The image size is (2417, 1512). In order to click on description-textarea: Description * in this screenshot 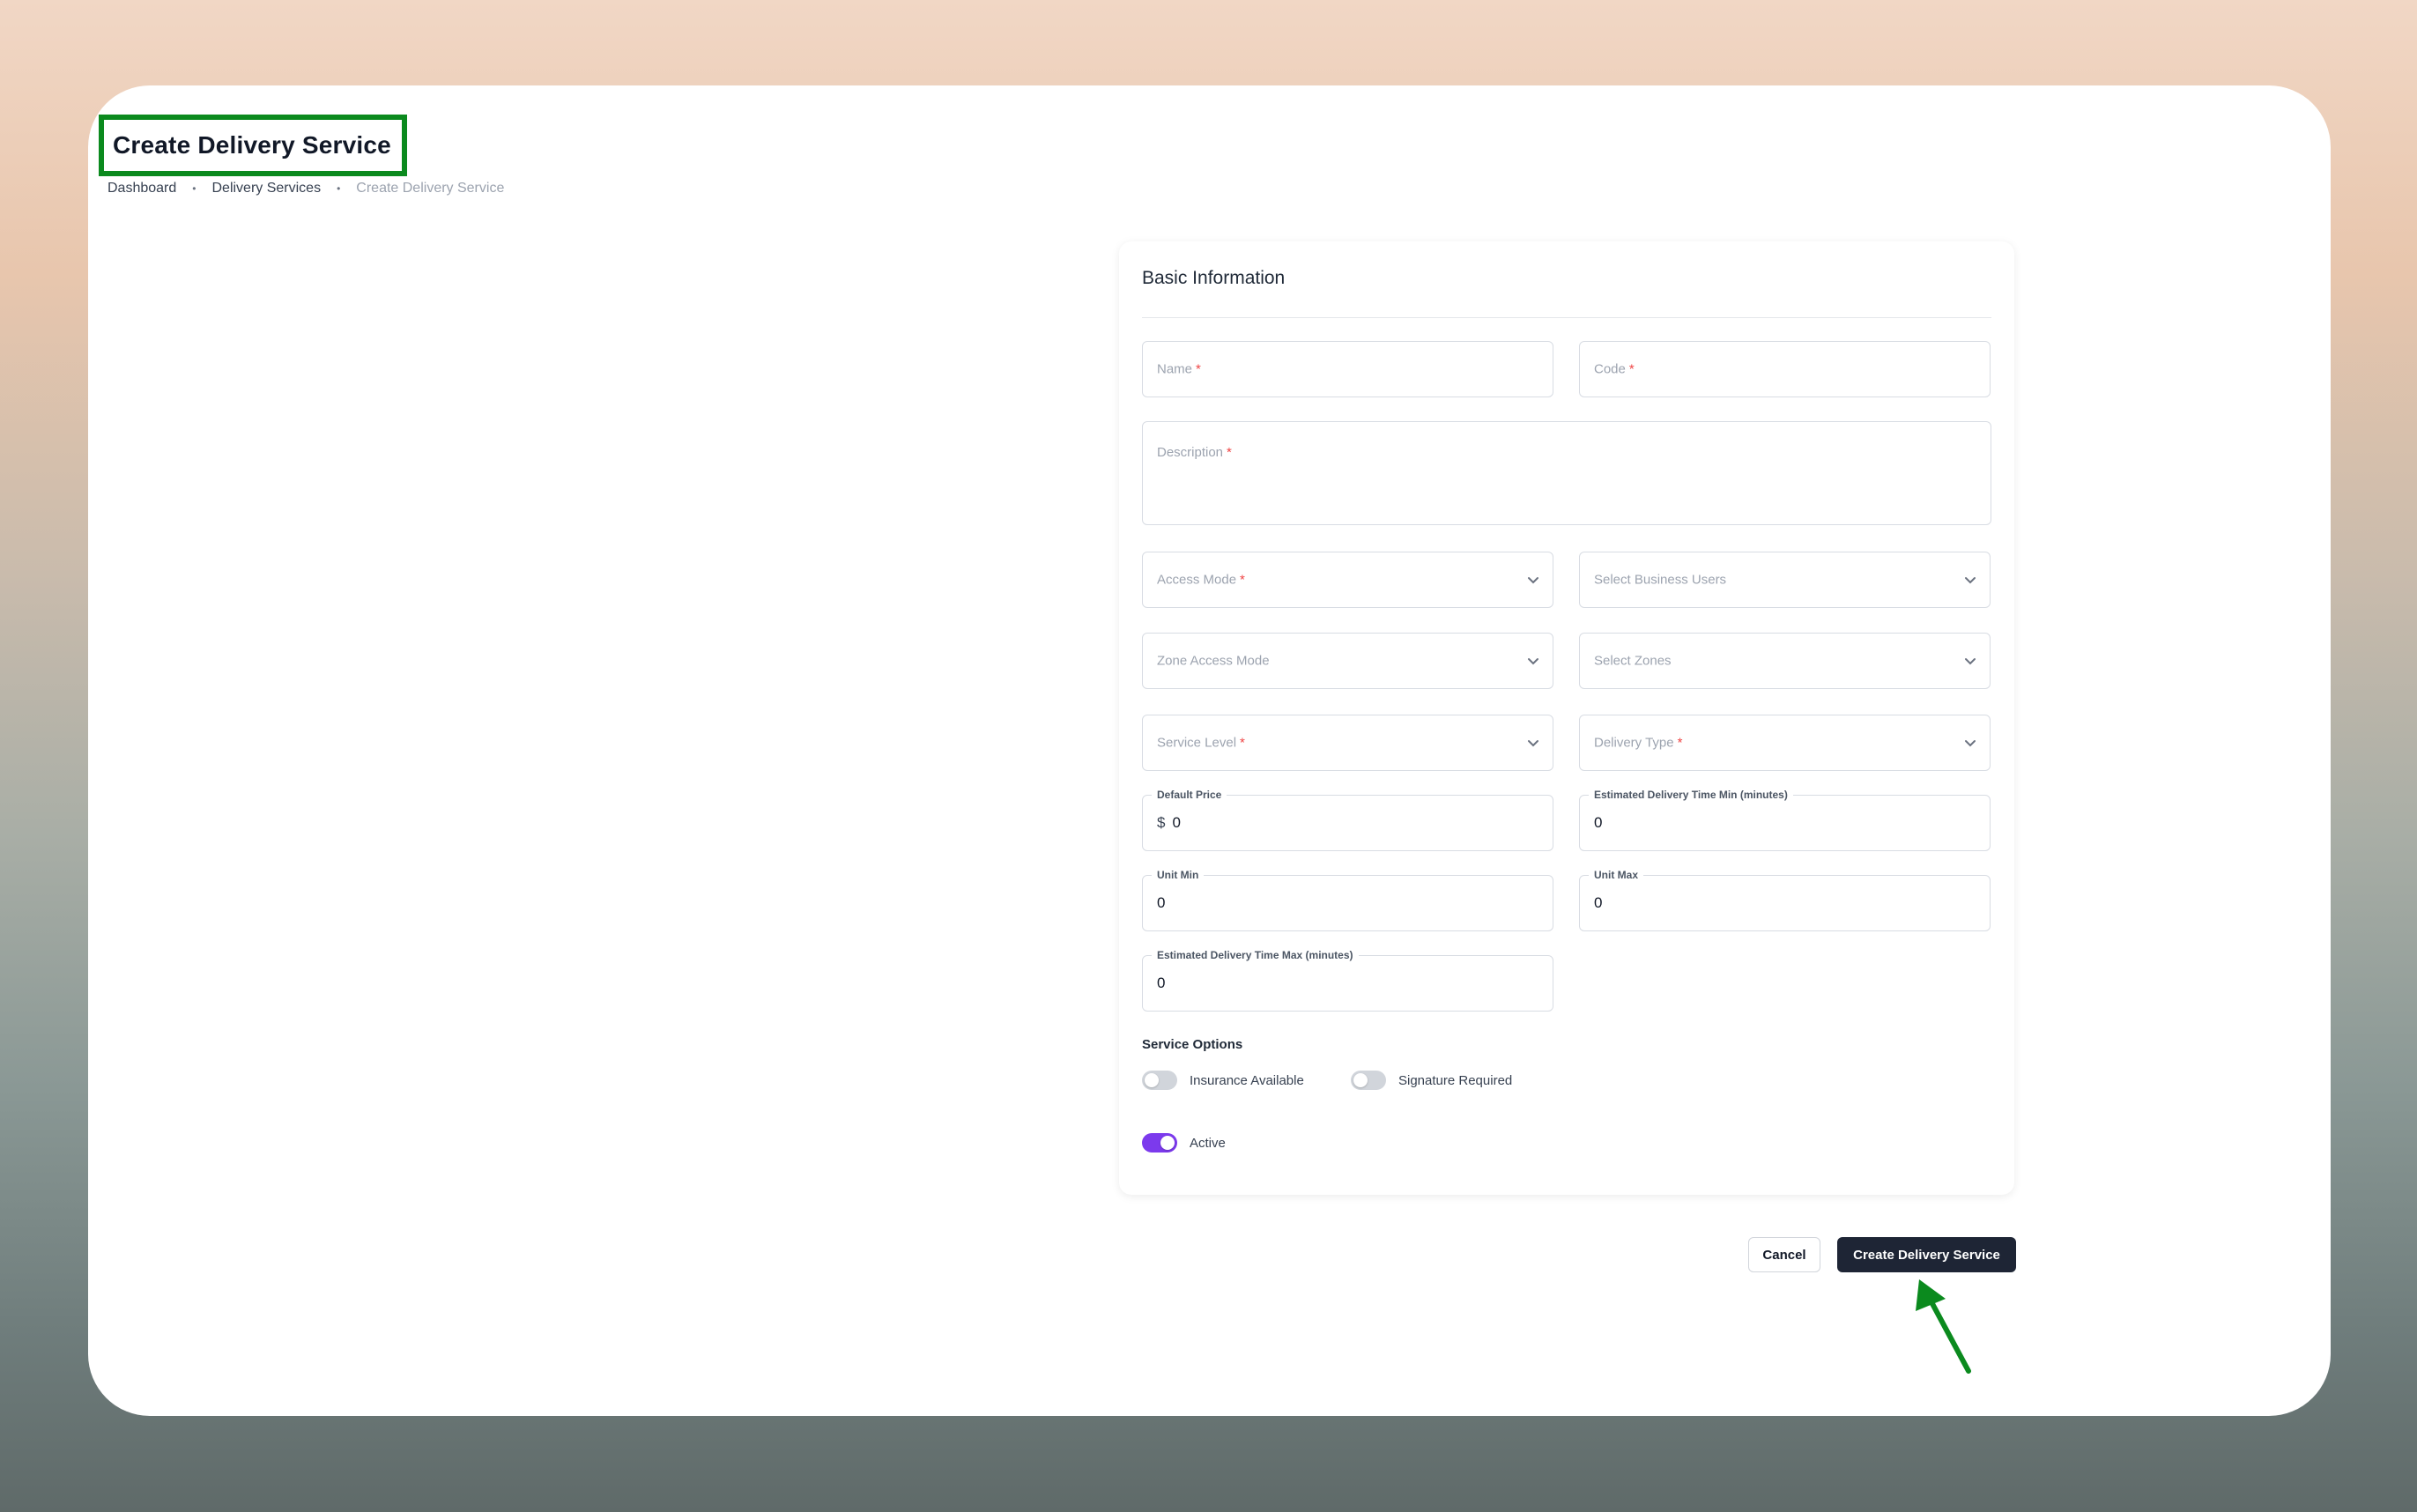, I will do `click(1567, 473)`.